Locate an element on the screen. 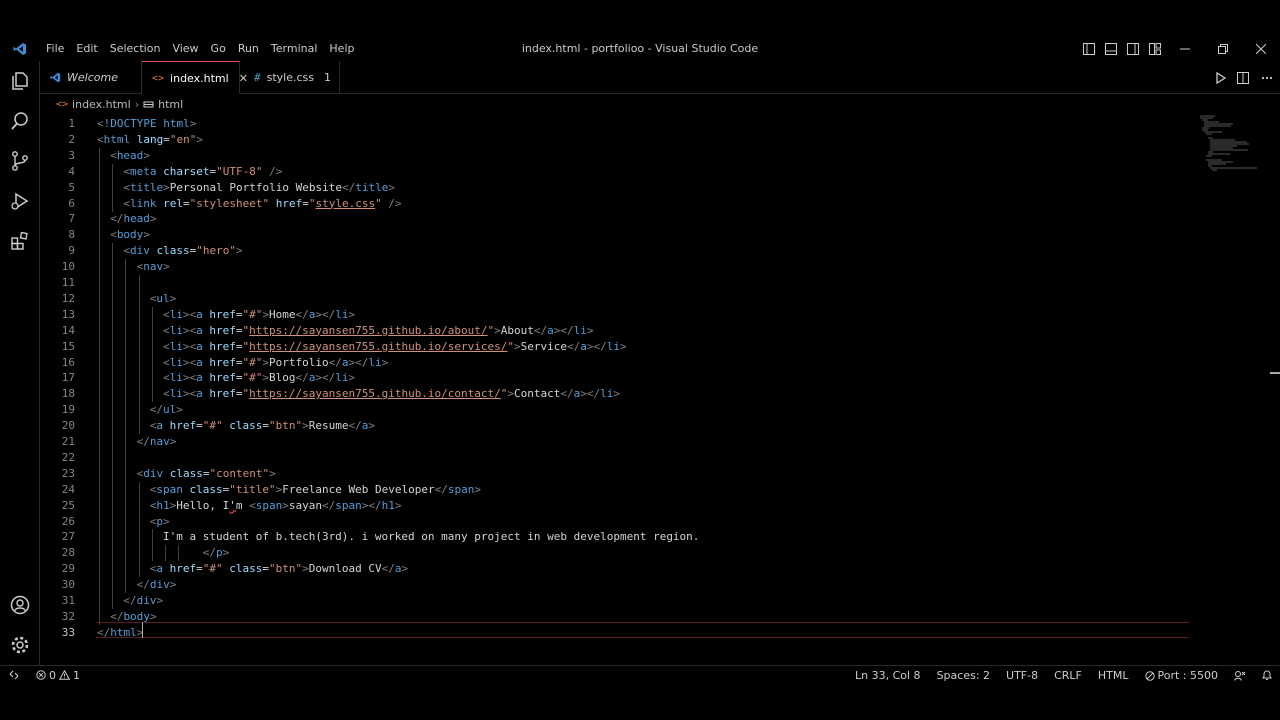 The width and height of the screenshot is (1280, 720). code-line: 31 </div> is located at coordinates (615, 601).